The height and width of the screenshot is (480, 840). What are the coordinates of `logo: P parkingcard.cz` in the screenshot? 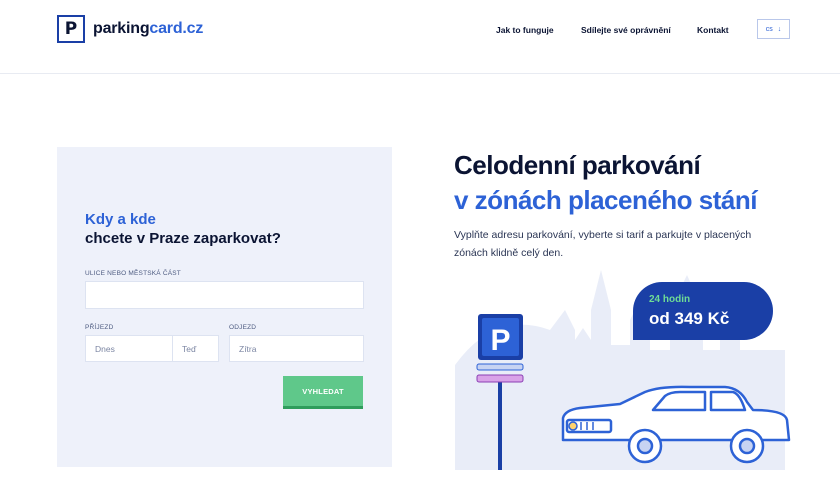 It's located at (130, 29).